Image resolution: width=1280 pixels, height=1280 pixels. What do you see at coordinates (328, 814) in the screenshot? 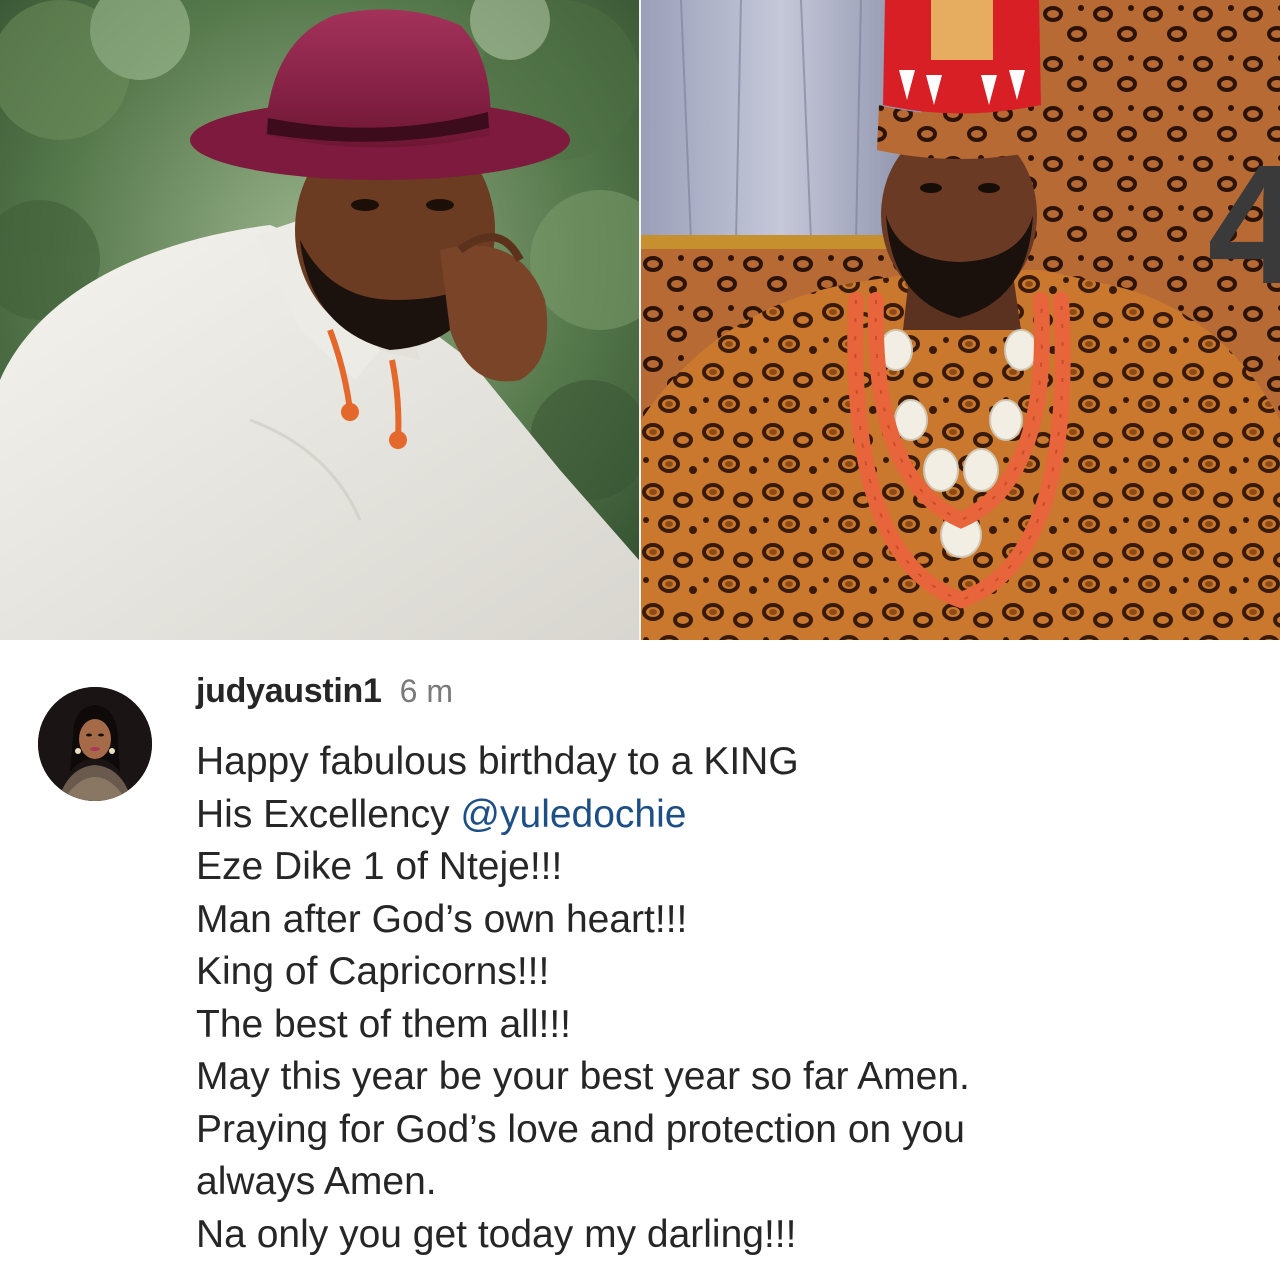
I see `comment-line-prefix: His Excellency` at bounding box center [328, 814].